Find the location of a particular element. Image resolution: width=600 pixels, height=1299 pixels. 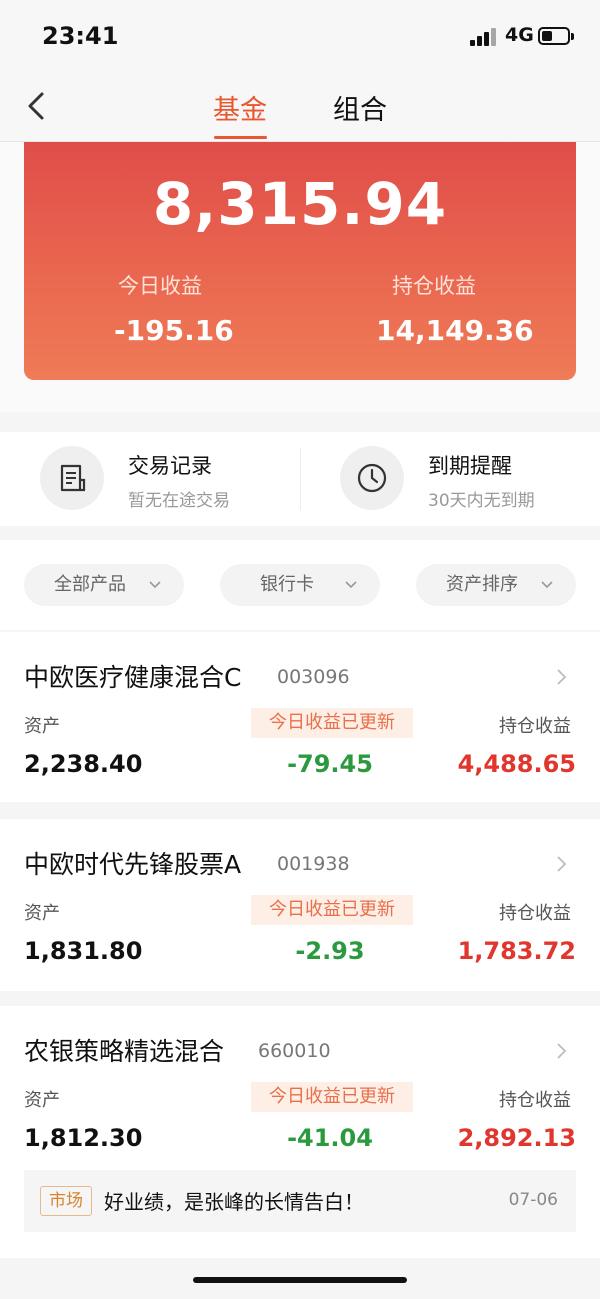

tab-fund: 基金 is located at coordinates (240, 107).